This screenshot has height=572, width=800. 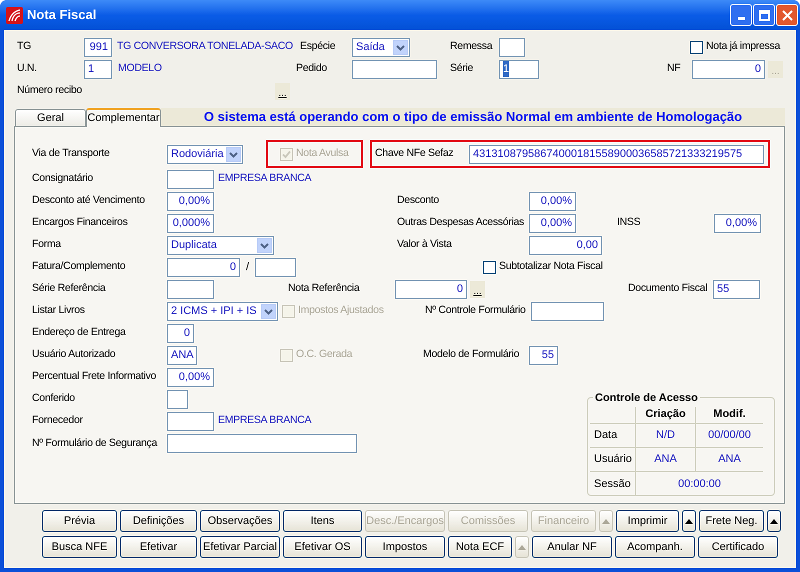 What do you see at coordinates (741, 15) in the screenshot?
I see `minimize-button` at bounding box center [741, 15].